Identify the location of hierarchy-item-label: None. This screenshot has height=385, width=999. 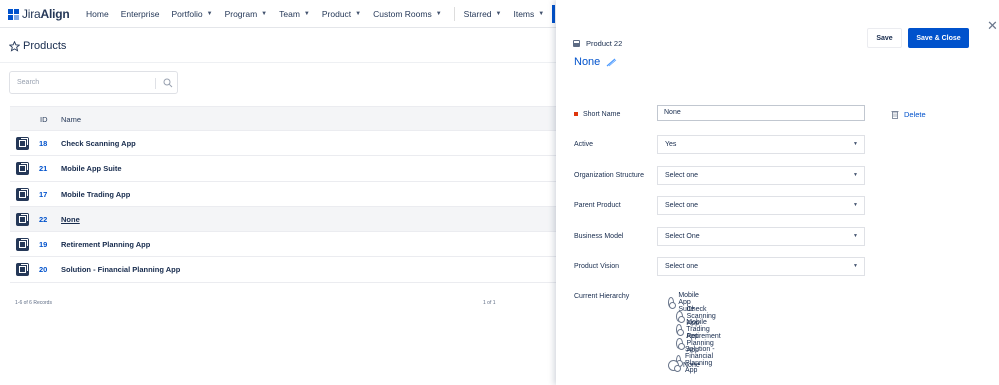
(691, 365).